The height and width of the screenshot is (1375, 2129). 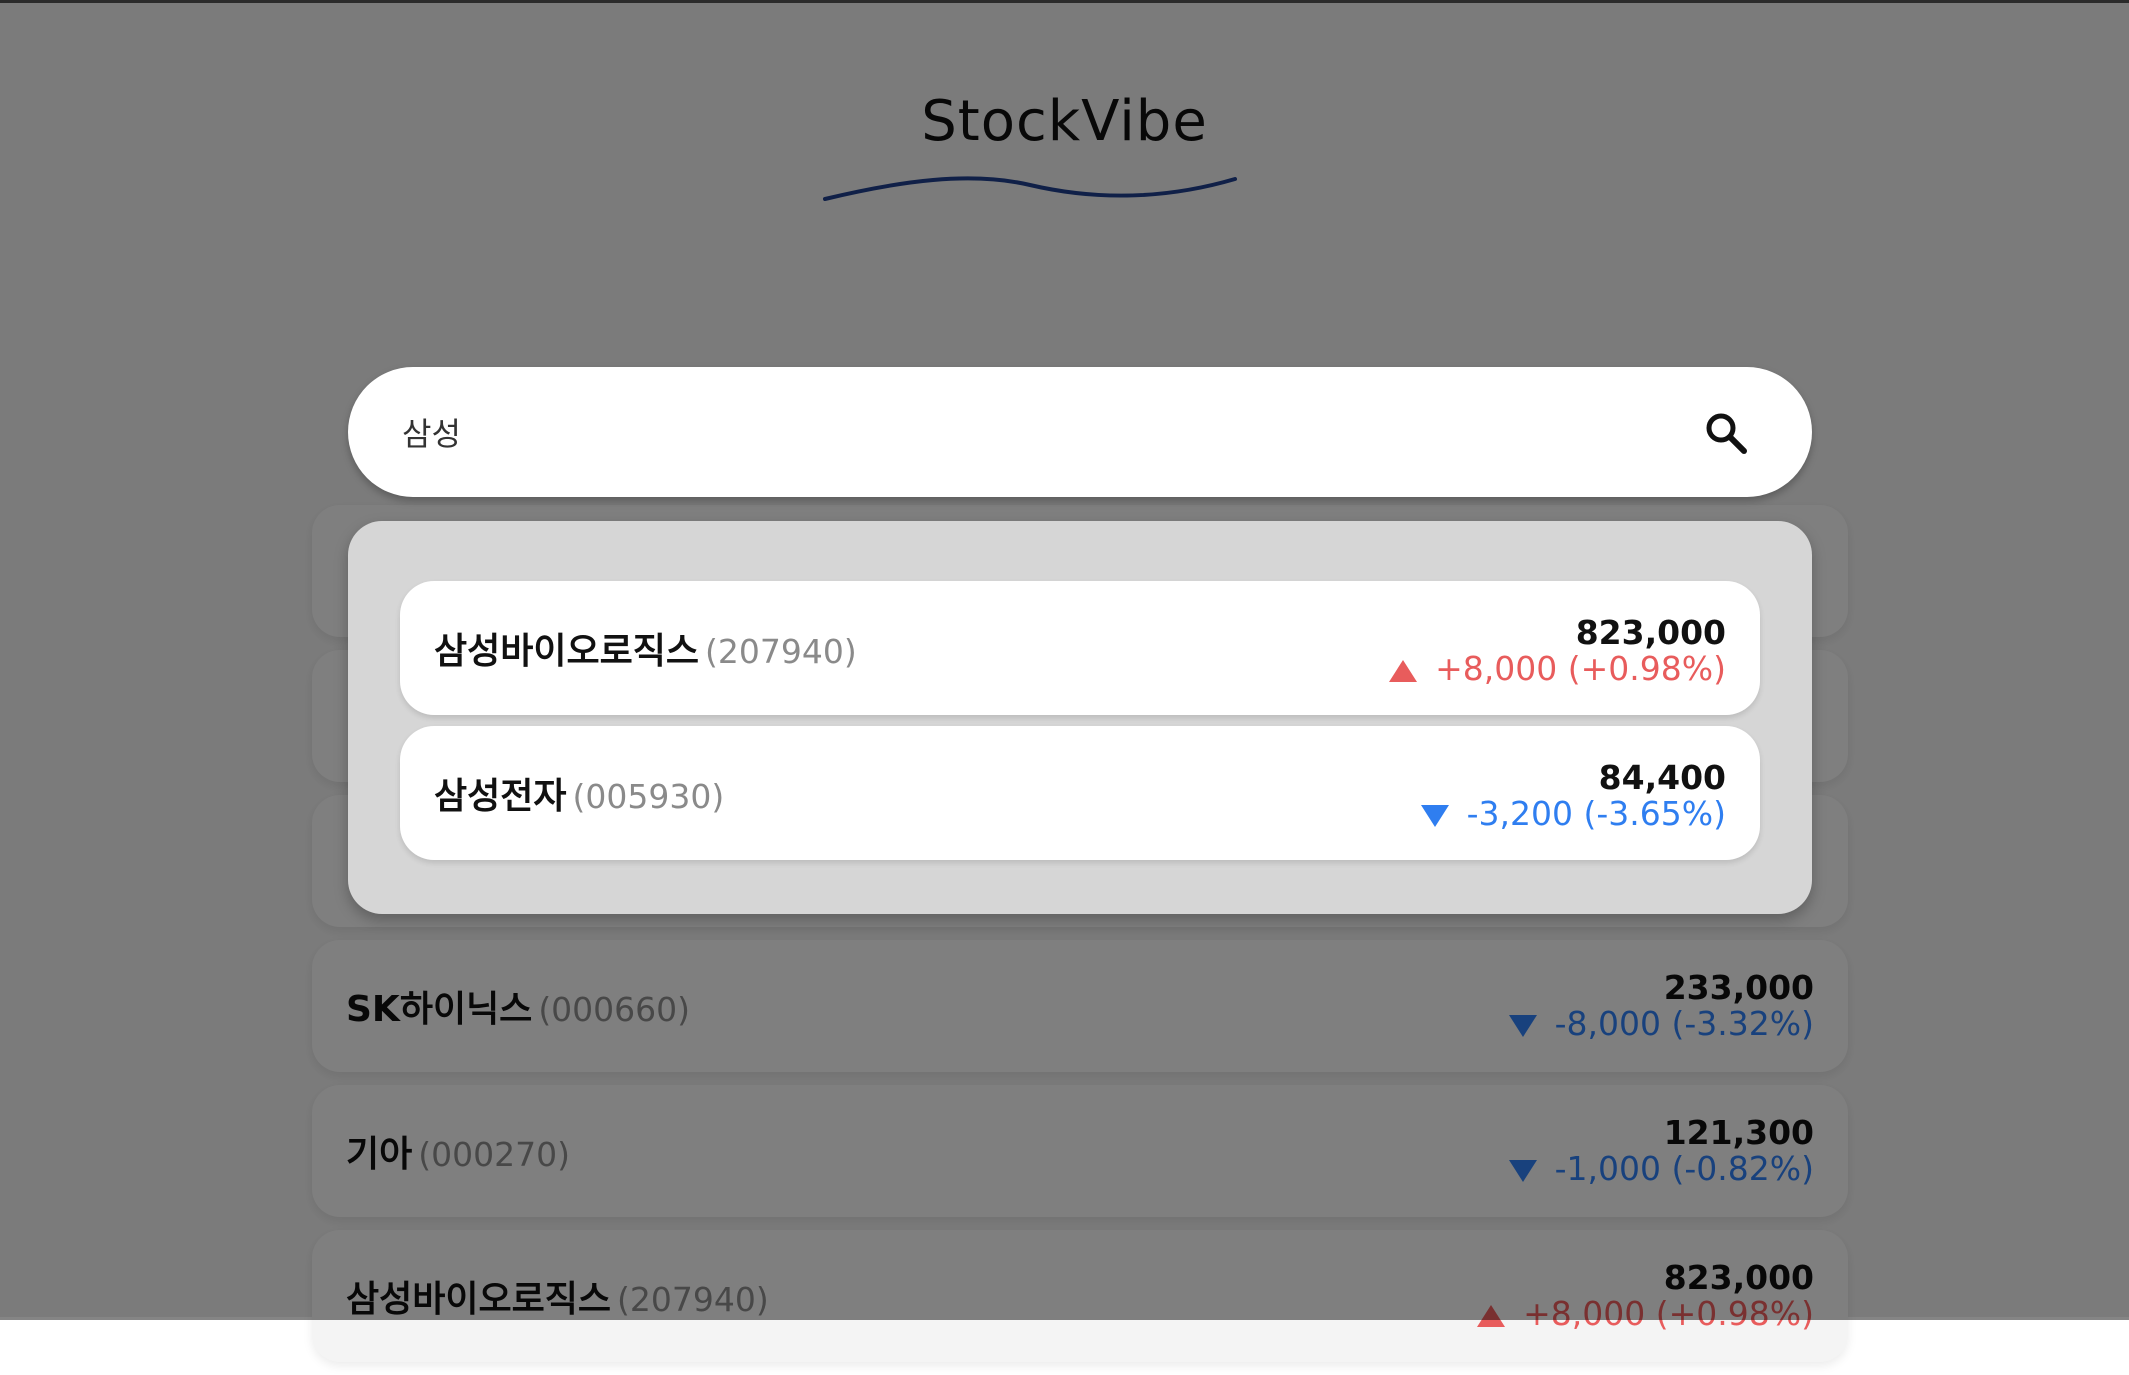 What do you see at coordinates (1650, 632) in the screenshot?
I see `stock-price: 823,000` at bounding box center [1650, 632].